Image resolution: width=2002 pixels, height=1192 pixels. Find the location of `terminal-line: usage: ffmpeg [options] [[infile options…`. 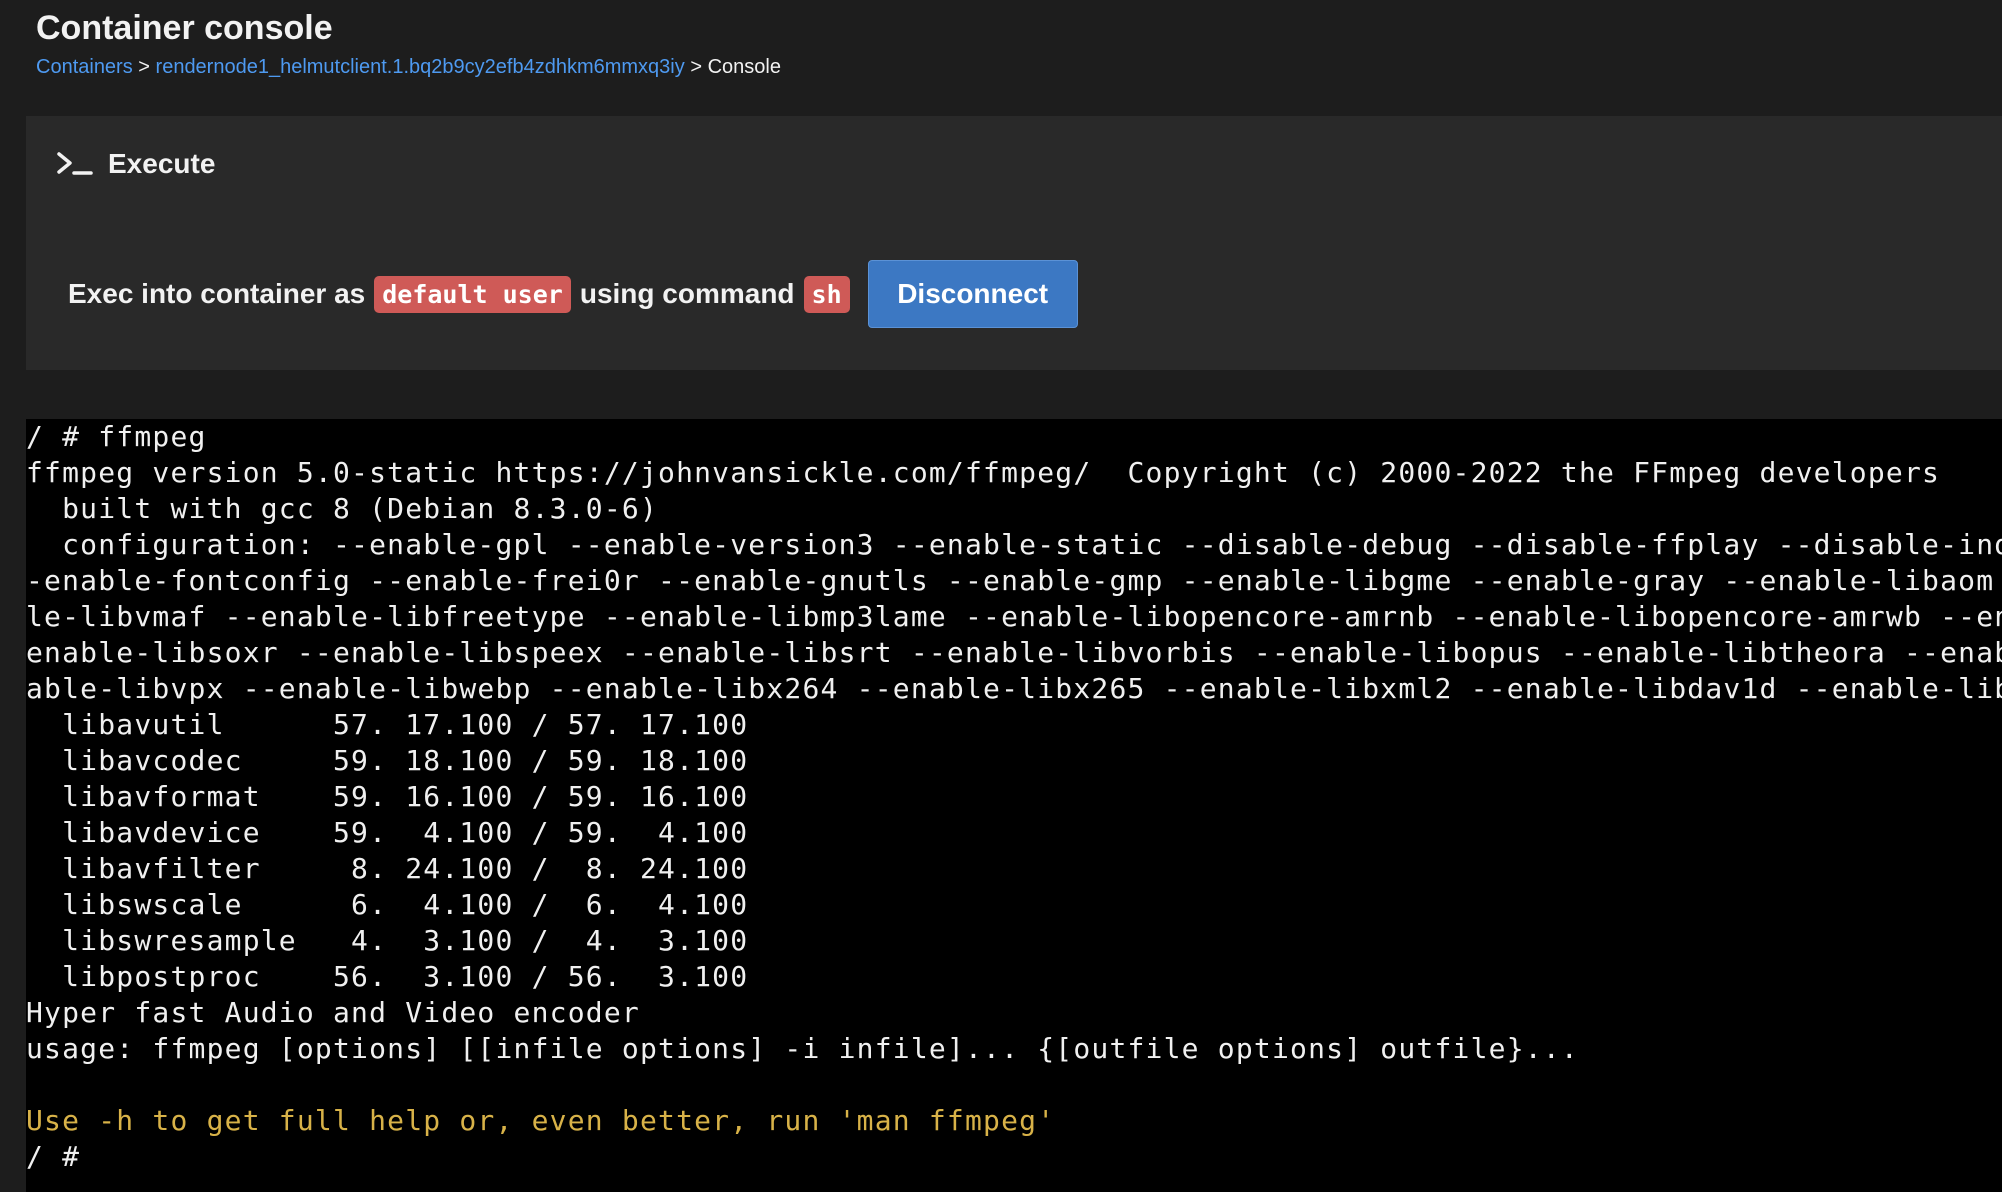

terminal-line: usage: ffmpeg [options] [[infile options… is located at coordinates (802, 1048).